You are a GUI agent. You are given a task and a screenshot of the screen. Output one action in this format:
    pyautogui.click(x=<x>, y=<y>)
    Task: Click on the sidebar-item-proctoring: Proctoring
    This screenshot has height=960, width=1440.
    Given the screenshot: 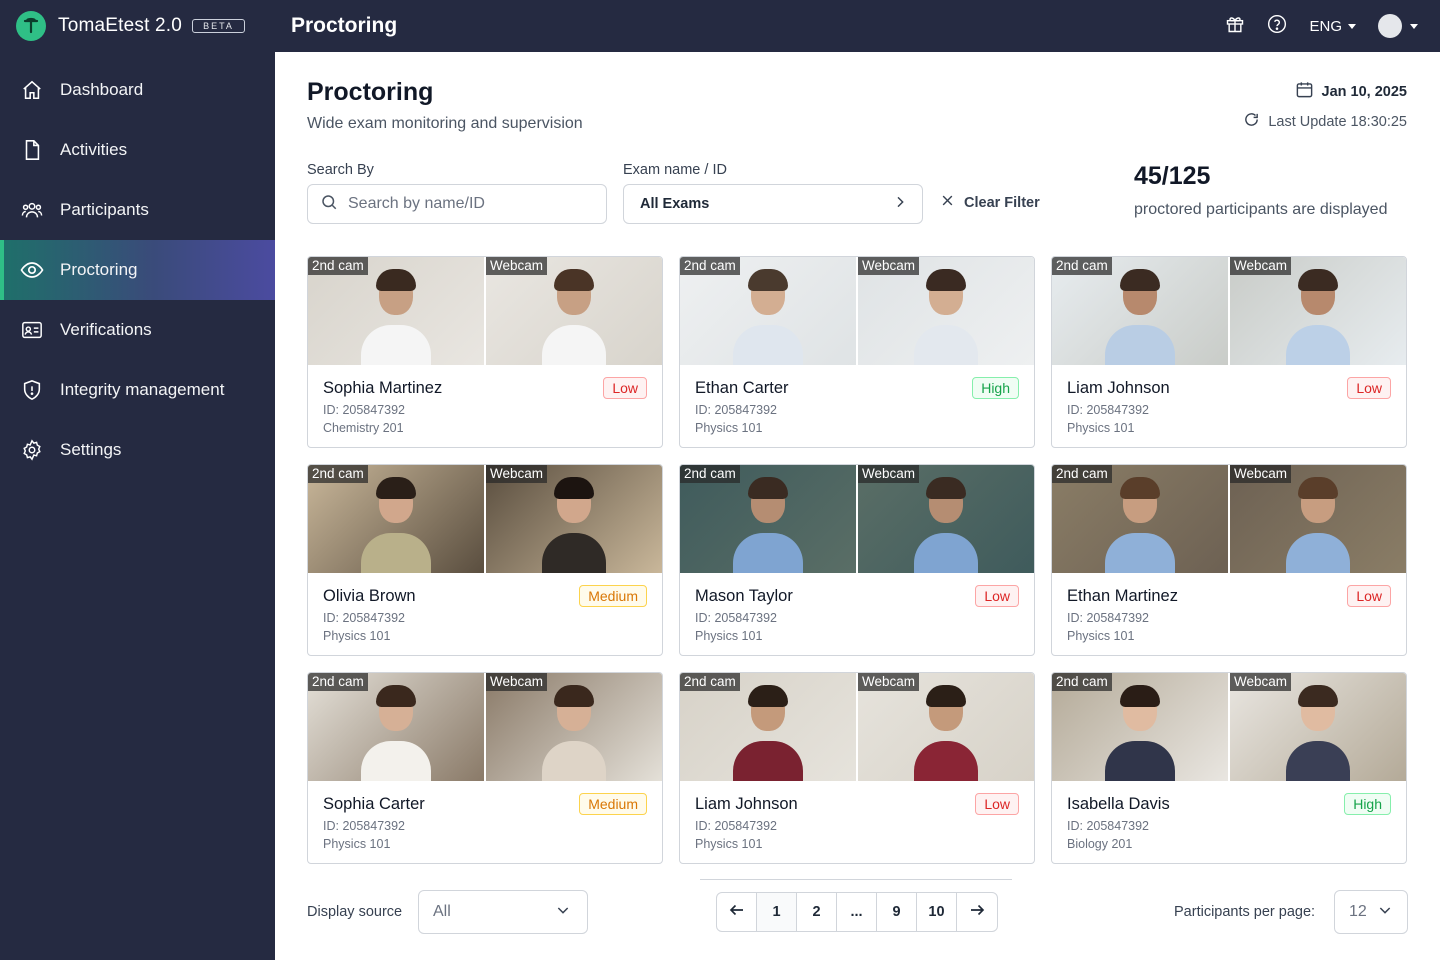 What is the action you would take?
    pyautogui.click(x=137, y=270)
    